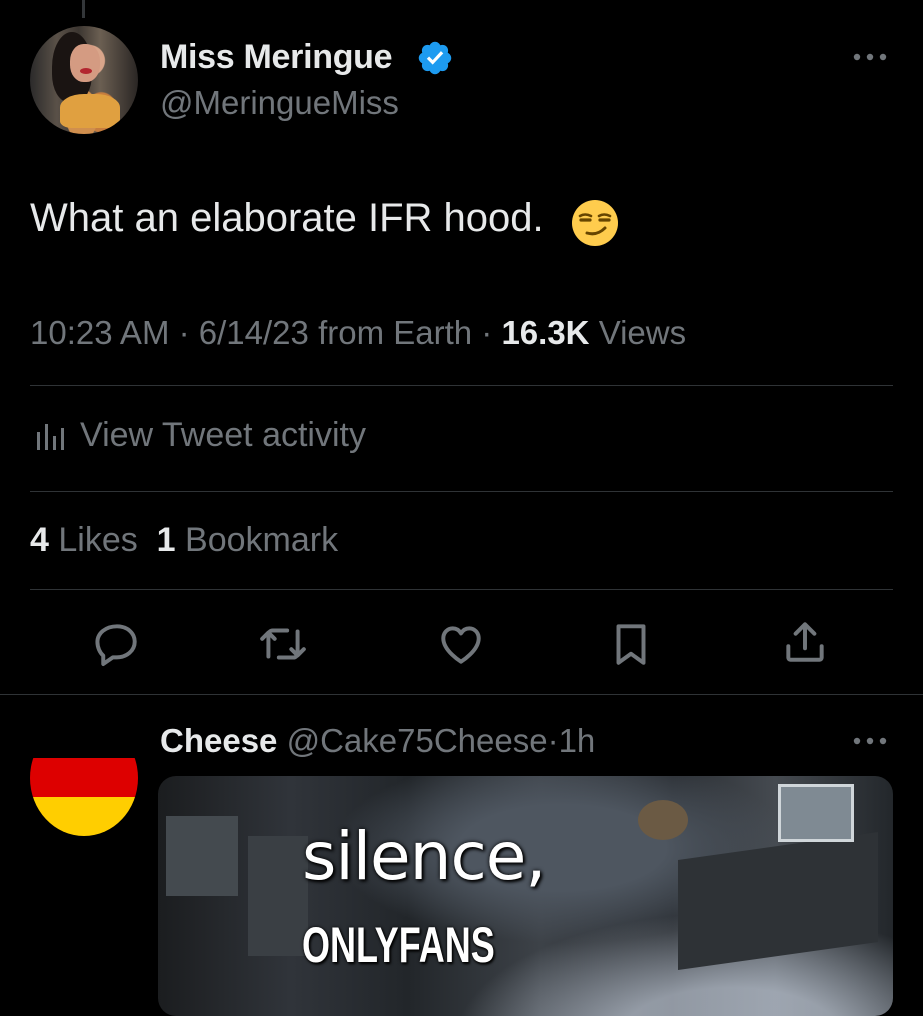 This screenshot has height=1016, width=923. What do you see at coordinates (424, 856) in the screenshot?
I see `meme-caption-line-1: silence,` at bounding box center [424, 856].